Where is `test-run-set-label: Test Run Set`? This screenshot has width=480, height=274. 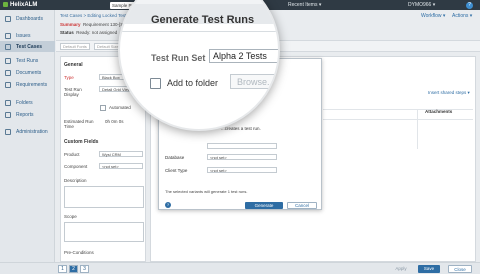 test-run-set-label: Test Run Set is located at coordinates (178, 58).